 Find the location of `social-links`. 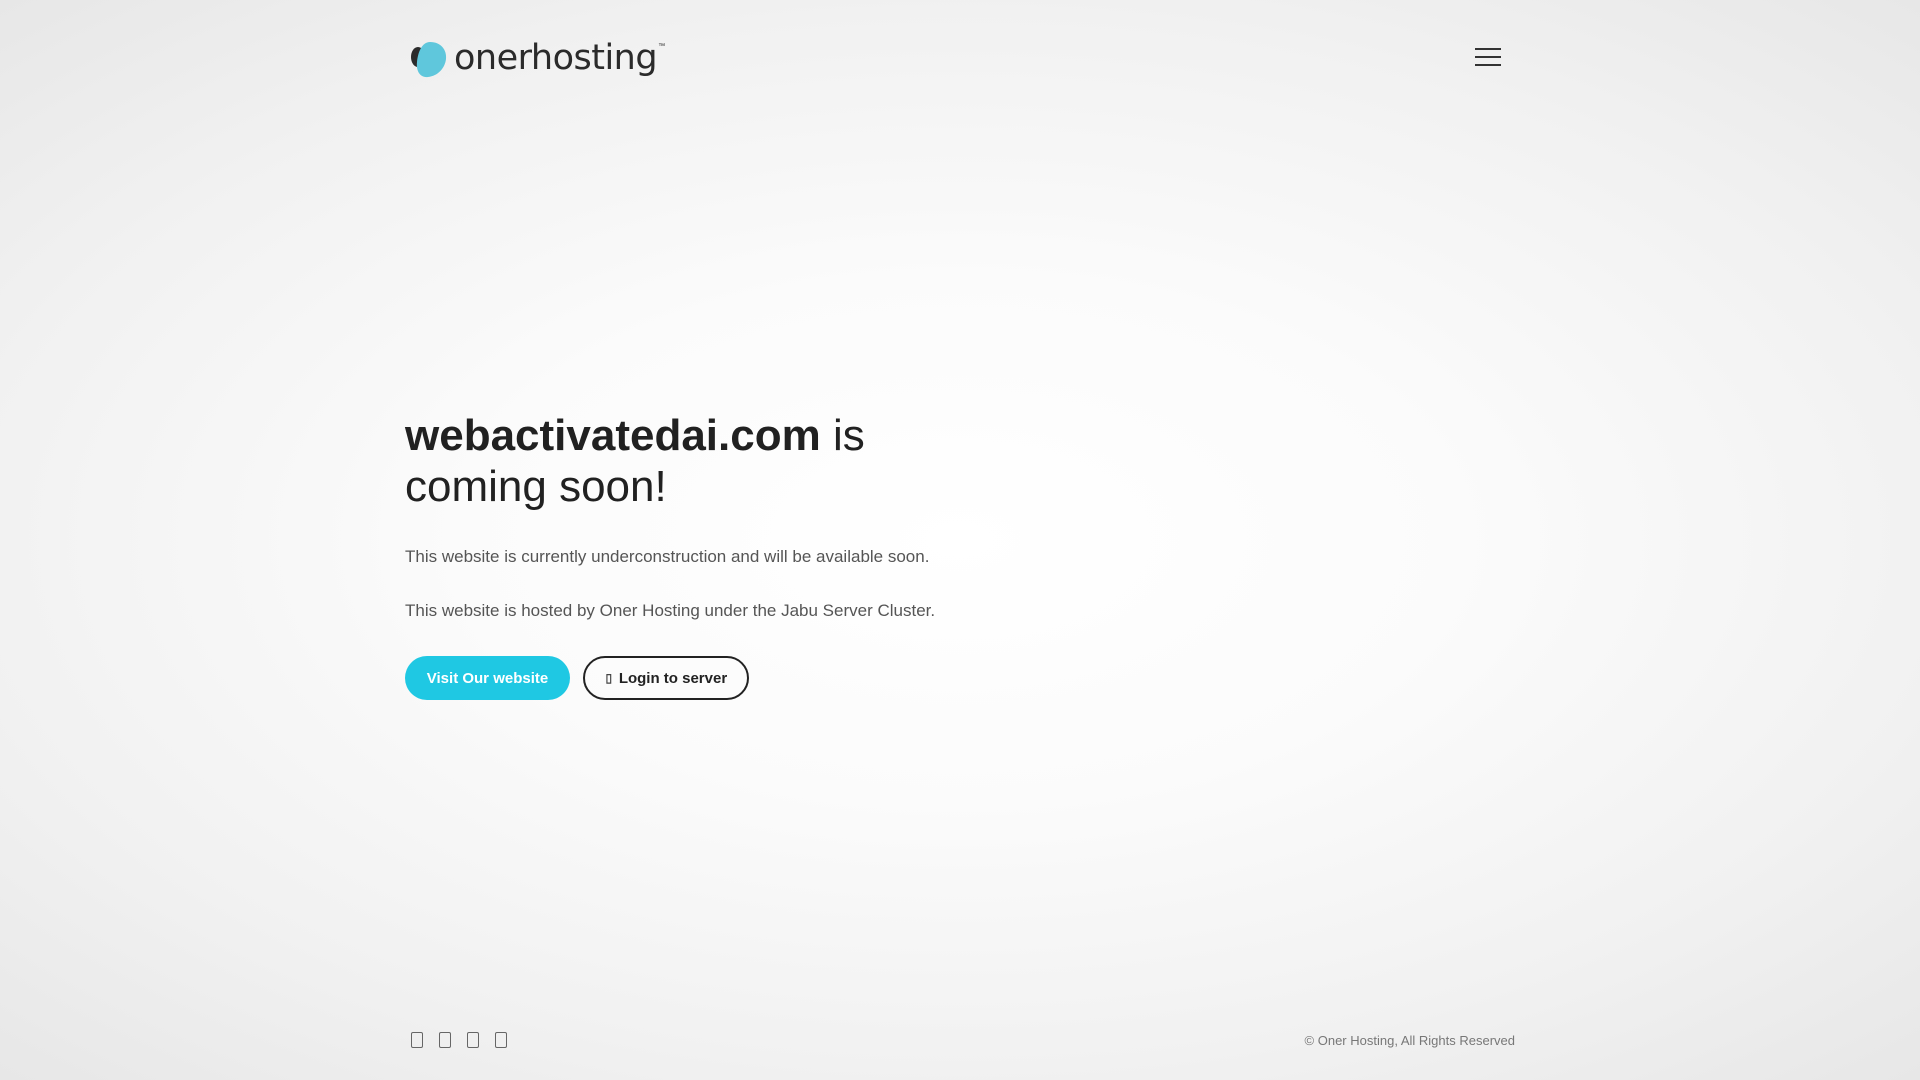

social-links is located at coordinates (459, 1040).